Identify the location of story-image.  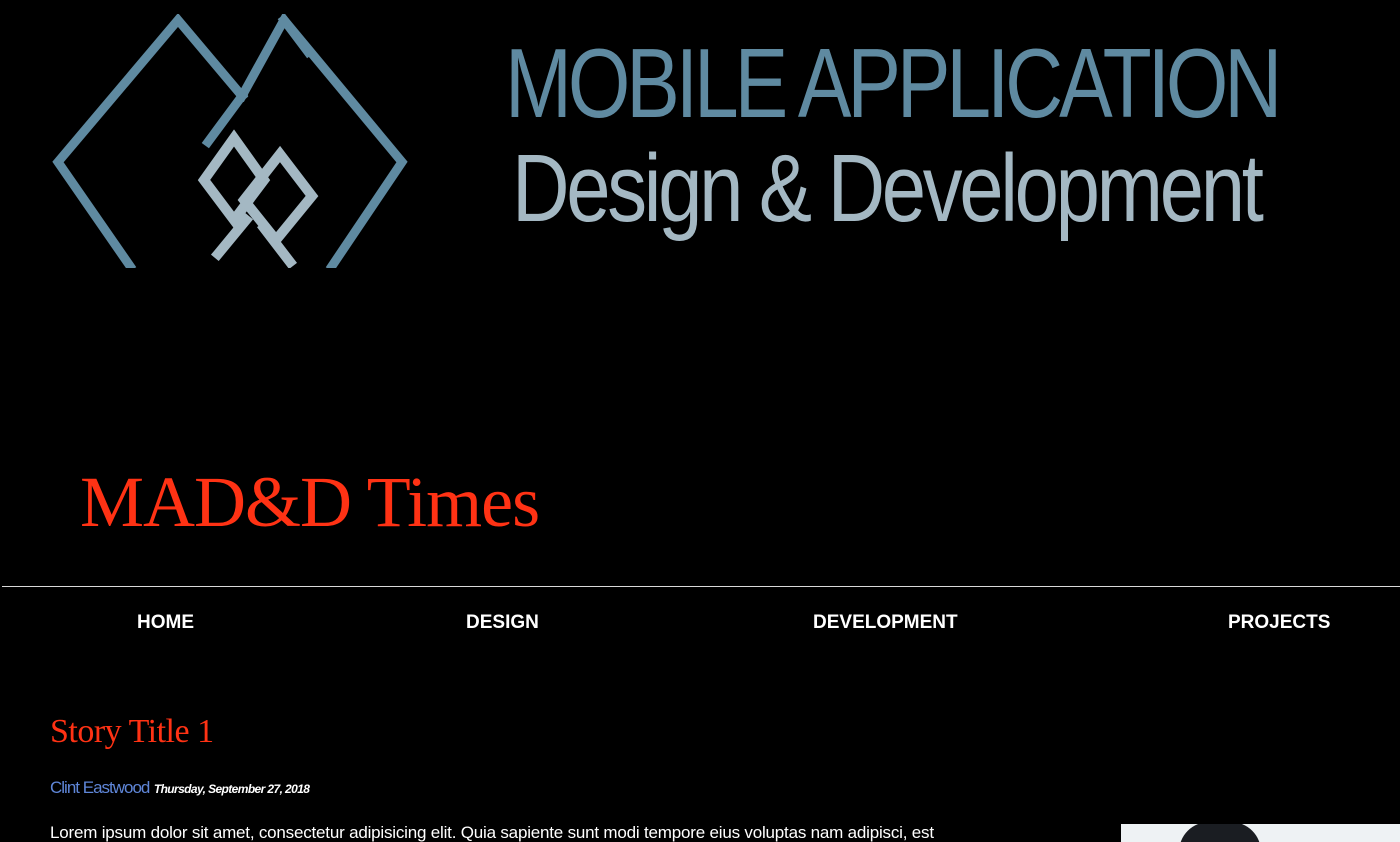
(1260, 833).